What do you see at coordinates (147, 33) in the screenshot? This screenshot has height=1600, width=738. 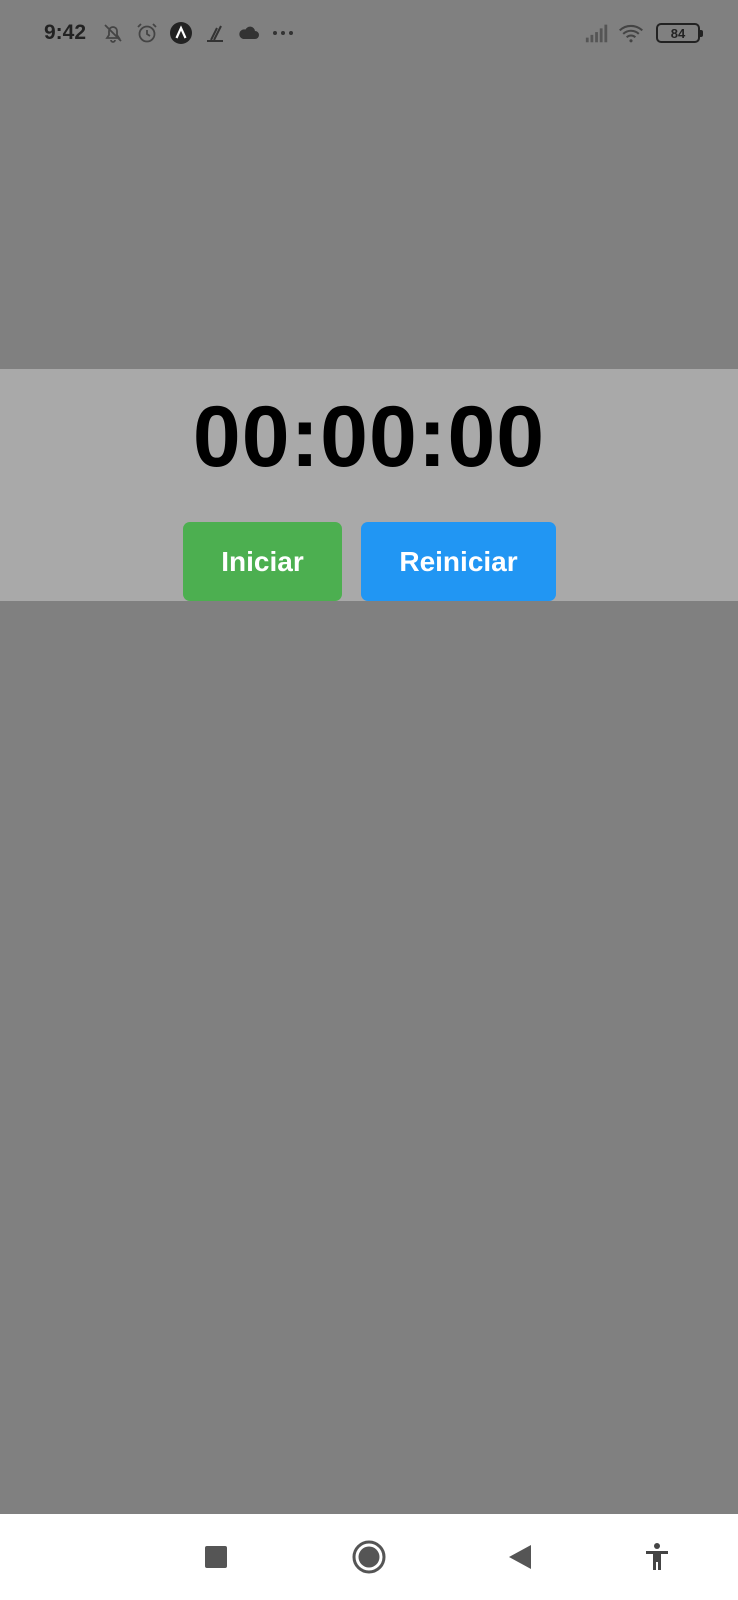 I see `alarm-icon` at bounding box center [147, 33].